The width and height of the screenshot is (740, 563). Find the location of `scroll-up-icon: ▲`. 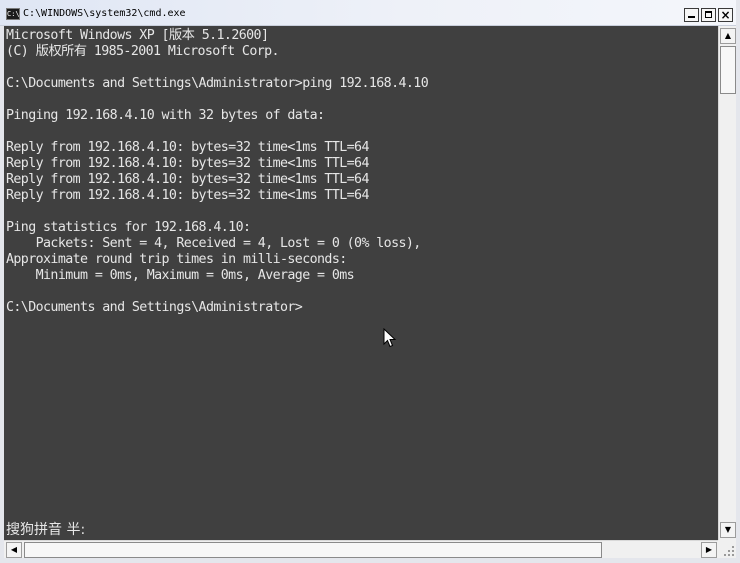

scroll-up-icon: ▲ is located at coordinates (728, 35).